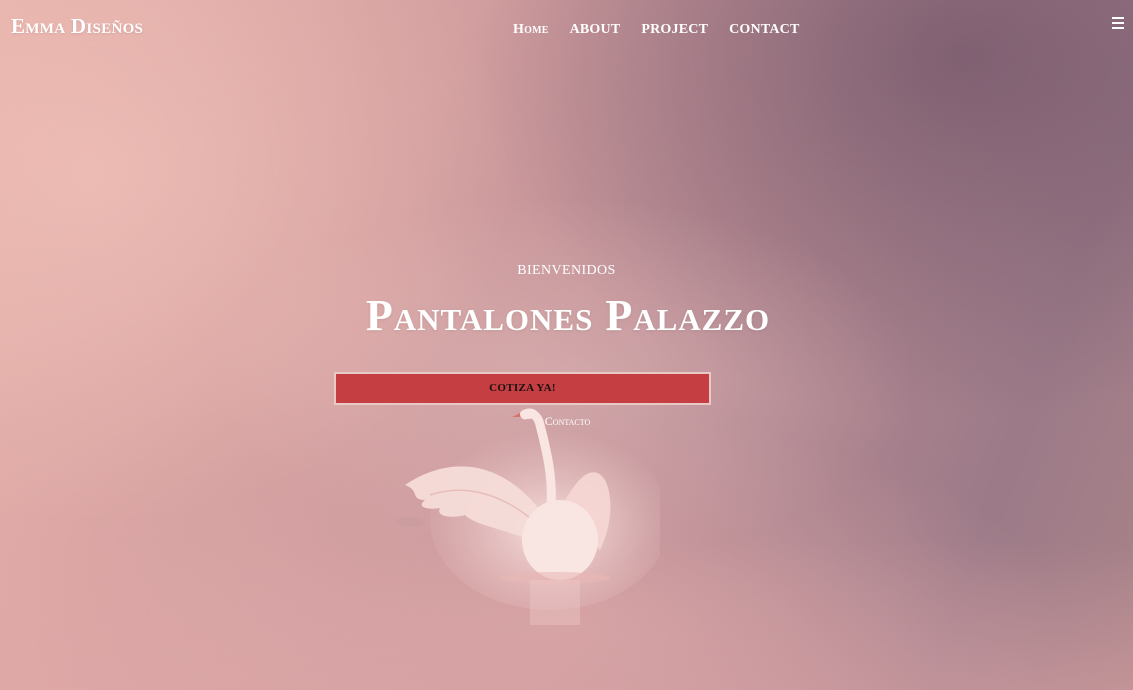 The image size is (1133, 690). I want to click on contact-link: Contacto, so click(566, 421).